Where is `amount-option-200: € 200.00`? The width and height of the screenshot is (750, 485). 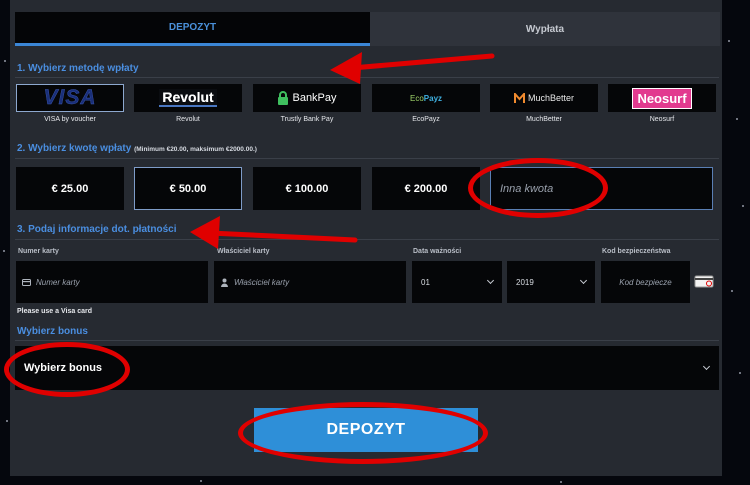
amount-option-200: € 200.00 is located at coordinates (426, 188).